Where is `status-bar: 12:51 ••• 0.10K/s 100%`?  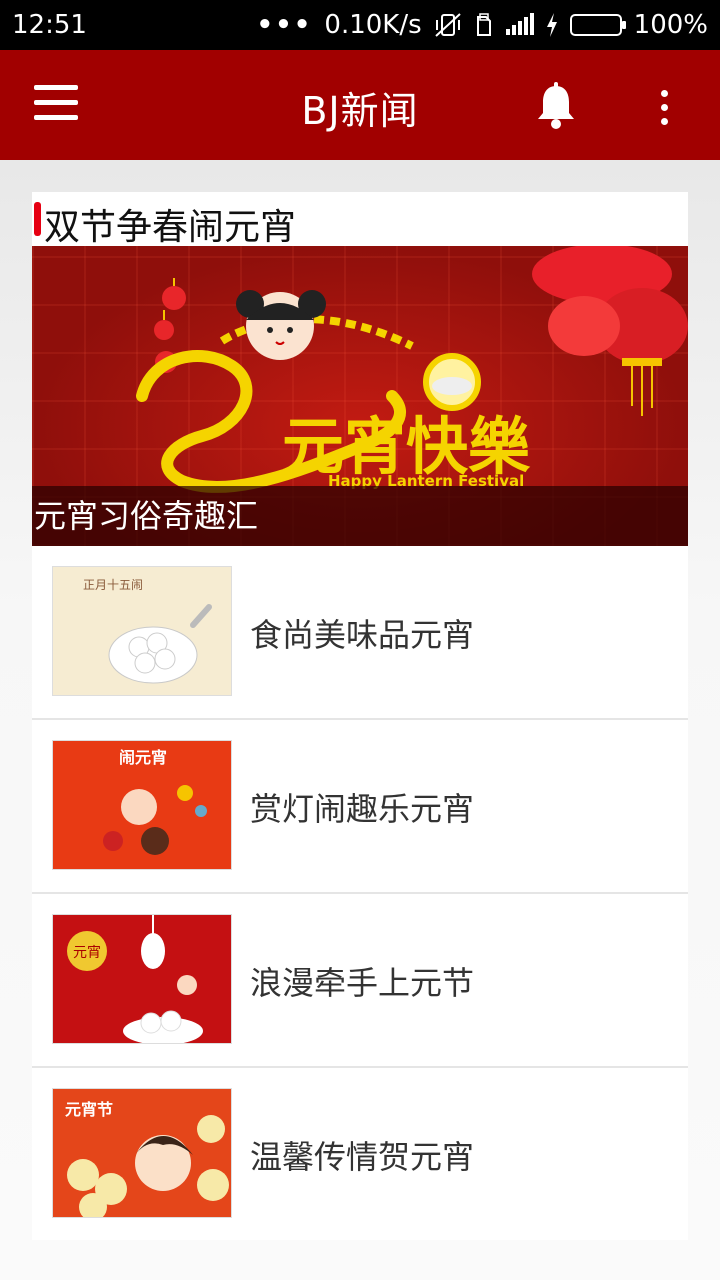 status-bar: 12:51 ••• 0.10K/s 100% is located at coordinates (360, 25).